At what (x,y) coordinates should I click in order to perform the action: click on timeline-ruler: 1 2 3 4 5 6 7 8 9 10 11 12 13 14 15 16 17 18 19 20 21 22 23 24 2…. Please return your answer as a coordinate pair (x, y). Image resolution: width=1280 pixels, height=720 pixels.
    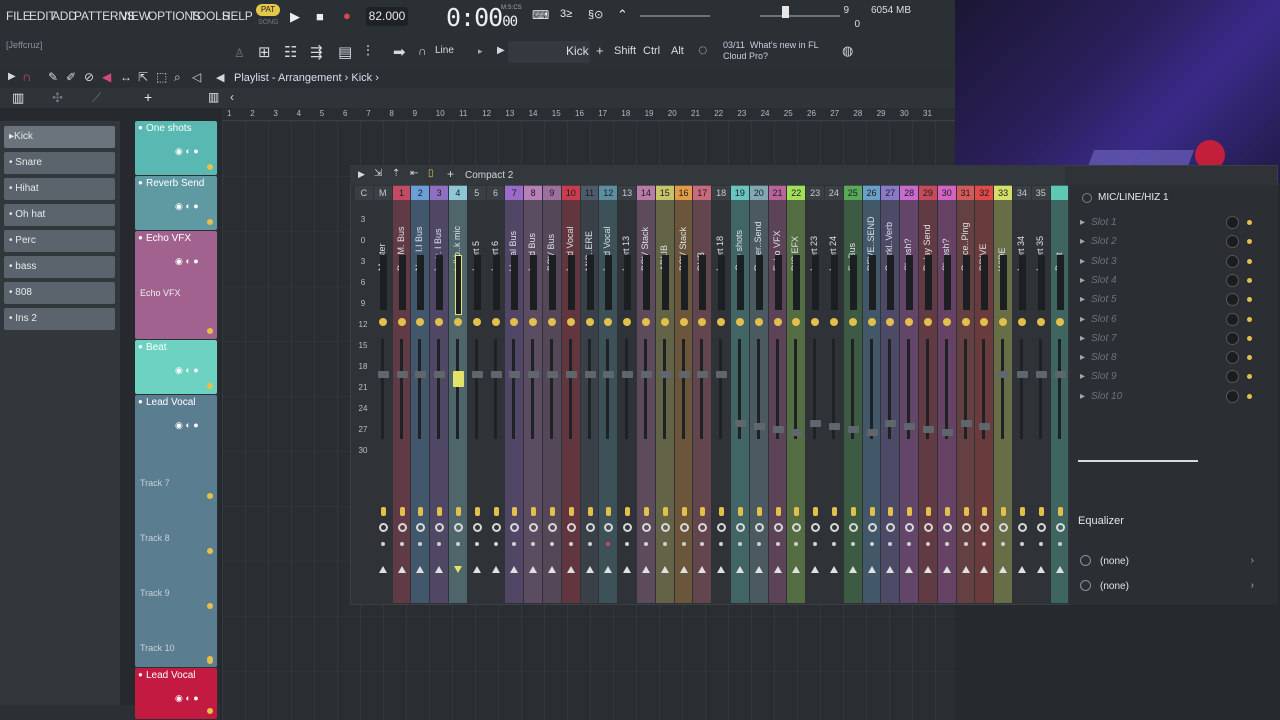
    Looking at the image, I should click on (588, 114).